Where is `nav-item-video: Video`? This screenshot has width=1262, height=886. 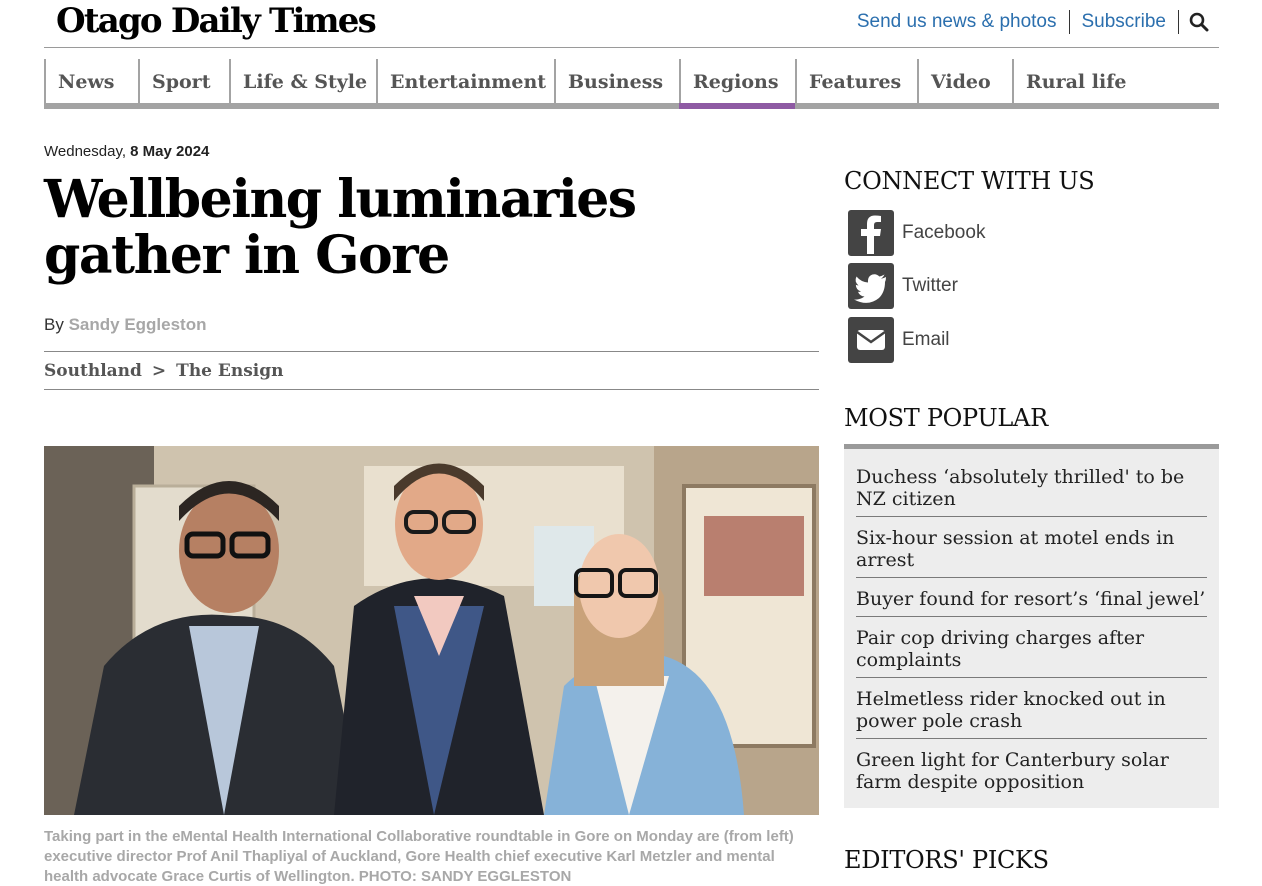
nav-item-video: Video is located at coordinates (964, 84).